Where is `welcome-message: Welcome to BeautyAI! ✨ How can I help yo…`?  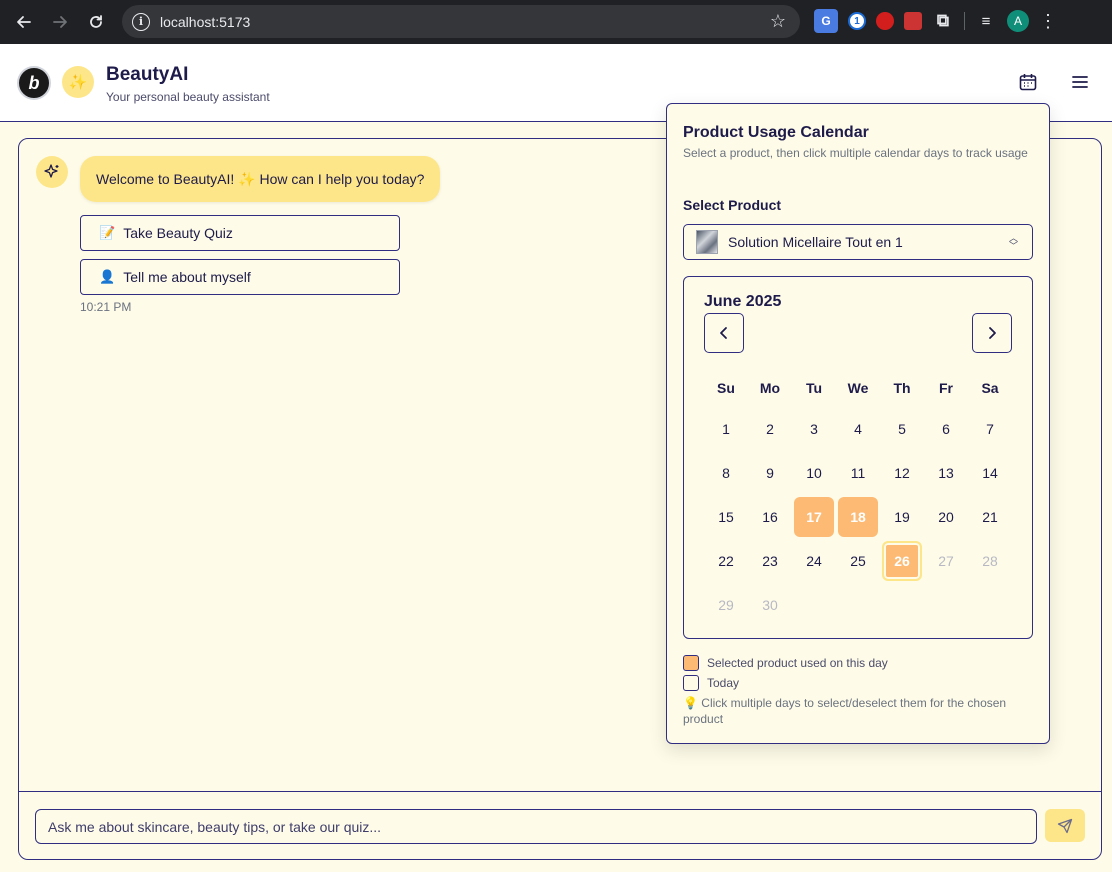
welcome-message: Welcome to BeautyAI! ✨ How can I help yo… is located at coordinates (260, 179).